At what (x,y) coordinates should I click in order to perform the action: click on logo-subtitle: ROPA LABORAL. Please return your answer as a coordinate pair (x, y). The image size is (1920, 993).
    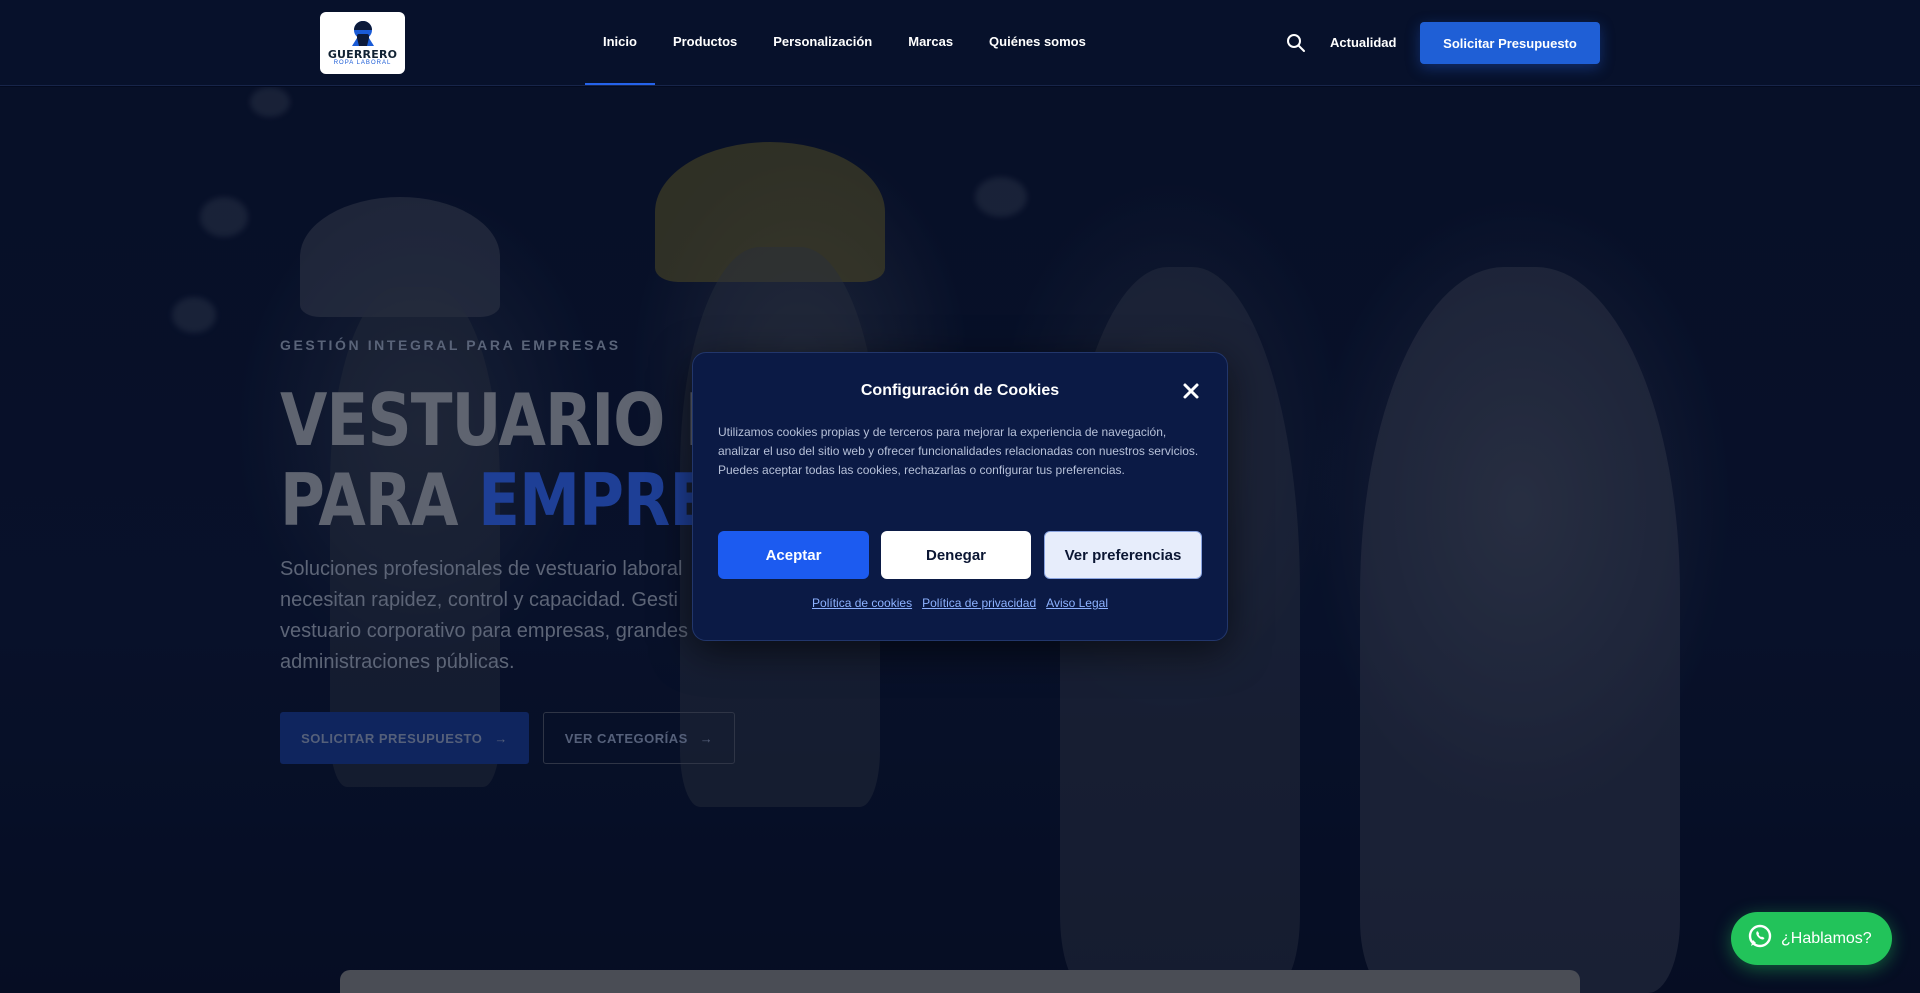
    Looking at the image, I should click on (362, 62).